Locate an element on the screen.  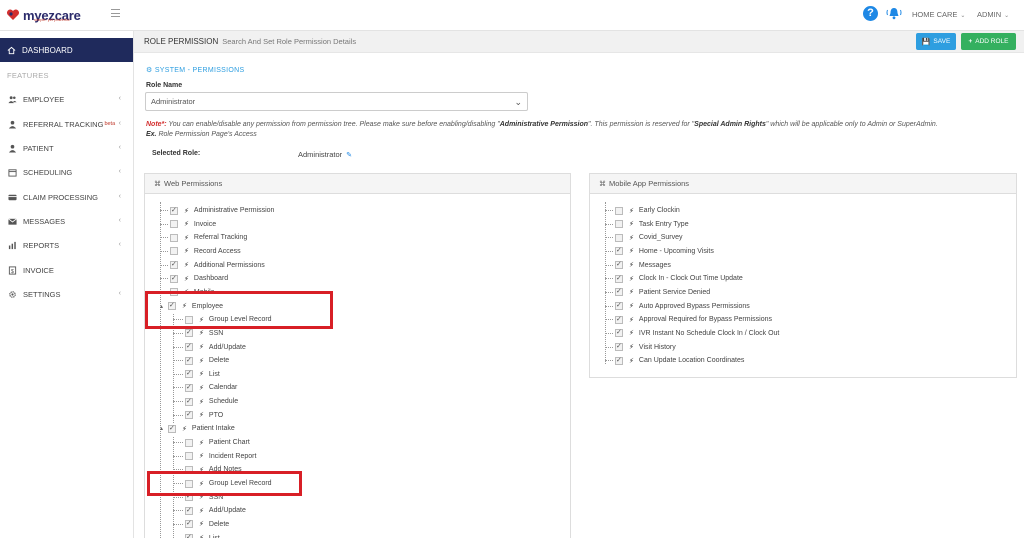
add-role-button: + ADD ROLE is located at coordinates (988, 41).